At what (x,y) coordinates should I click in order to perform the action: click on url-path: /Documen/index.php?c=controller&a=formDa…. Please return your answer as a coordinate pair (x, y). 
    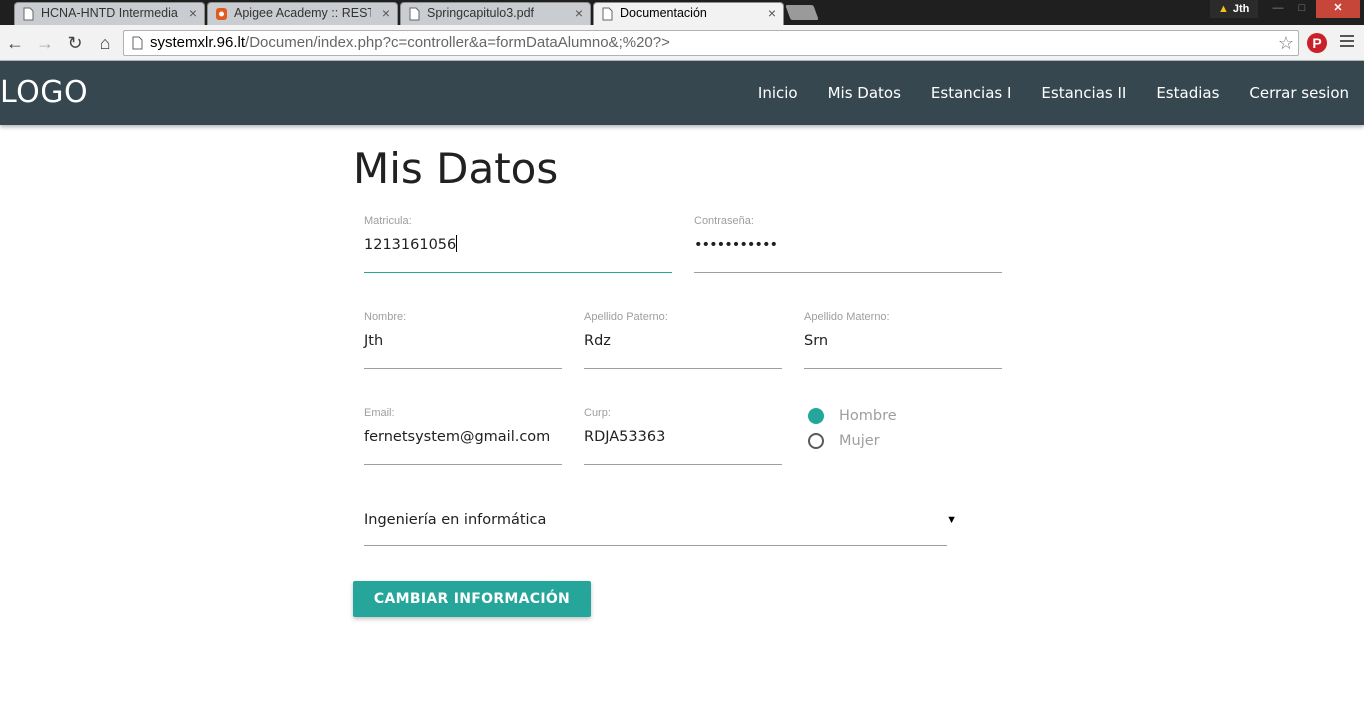
    Looking at the image, I should click on (457, 42).